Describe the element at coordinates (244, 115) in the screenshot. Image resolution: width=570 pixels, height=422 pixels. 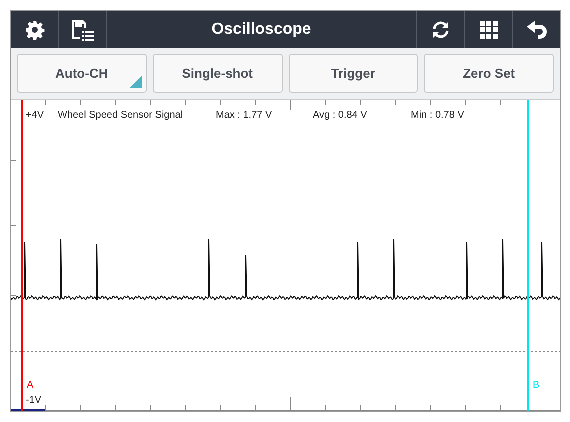
I see `max-reading: Max : 1.77 V` at that location.